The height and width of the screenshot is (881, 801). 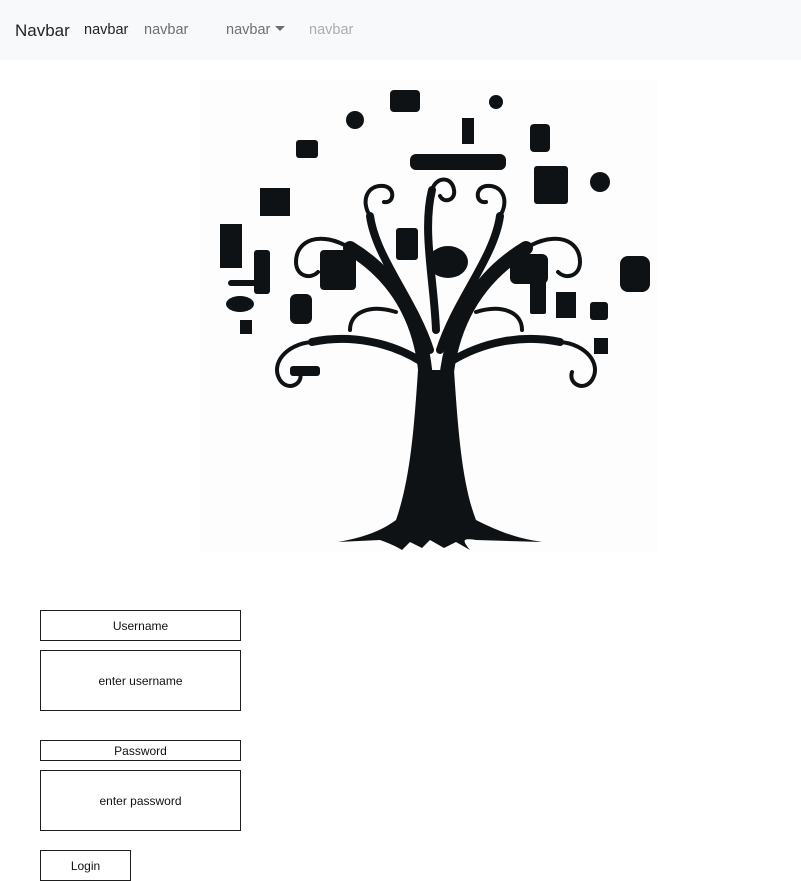 I want to click on nav-dropdown-label: navbar, so click(x=248, y=30).